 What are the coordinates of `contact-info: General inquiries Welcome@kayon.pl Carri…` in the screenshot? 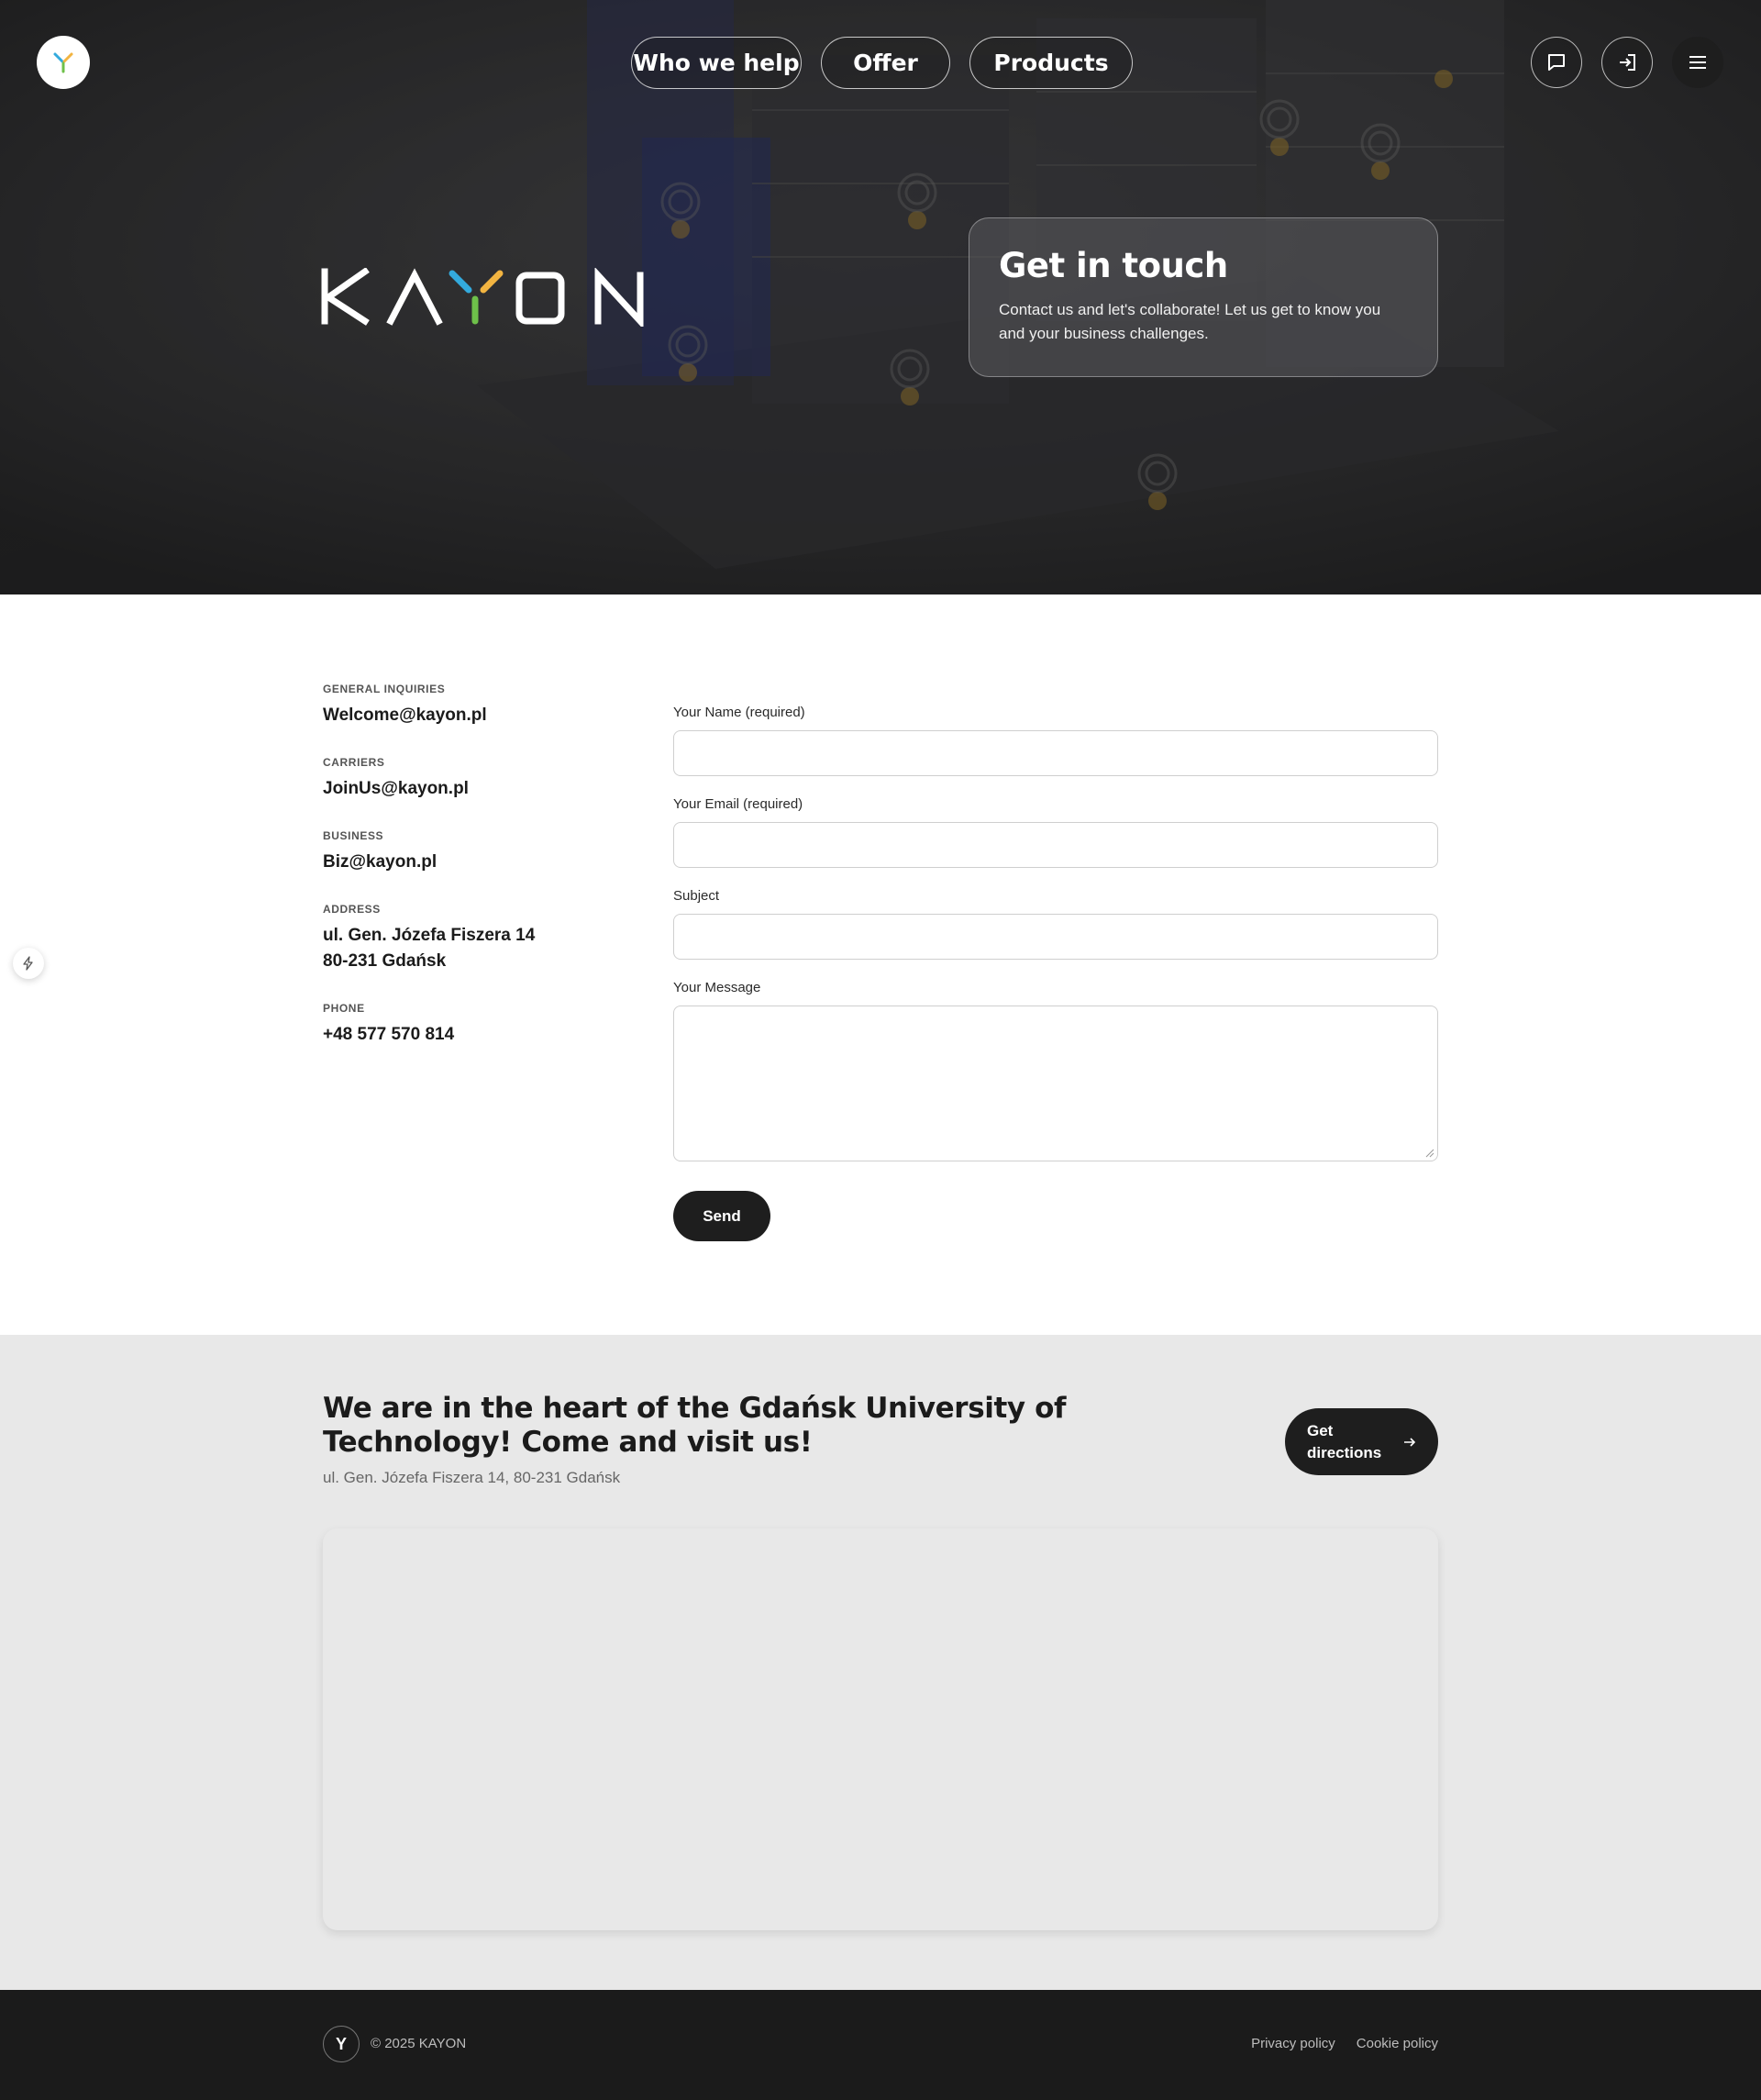 It's located at (469, 879).